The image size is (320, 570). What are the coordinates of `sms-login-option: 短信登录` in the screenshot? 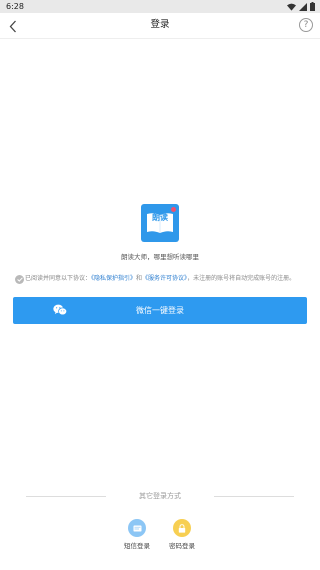 It's located at (137, 535).